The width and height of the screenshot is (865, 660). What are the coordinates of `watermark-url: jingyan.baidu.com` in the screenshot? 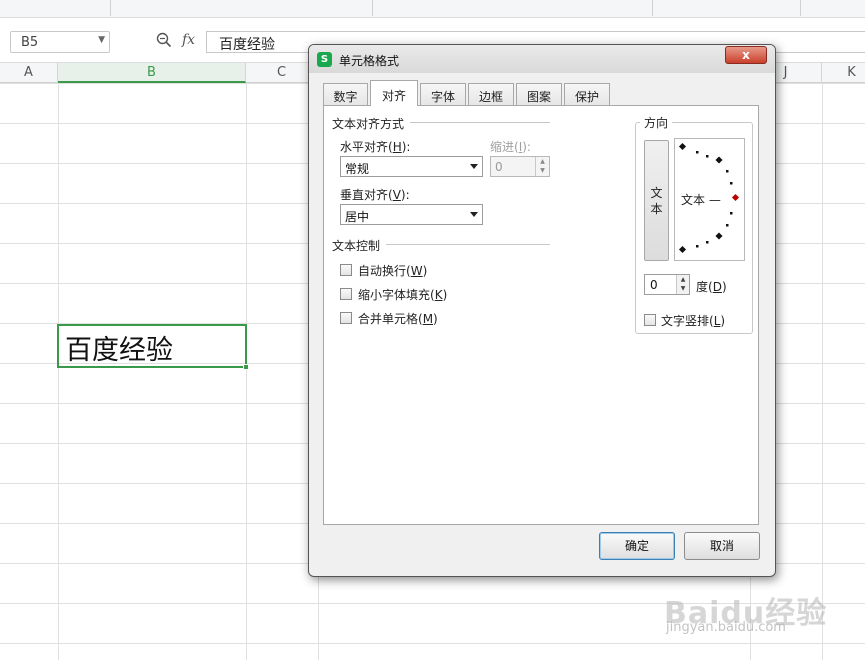 It's located at (726, 627).